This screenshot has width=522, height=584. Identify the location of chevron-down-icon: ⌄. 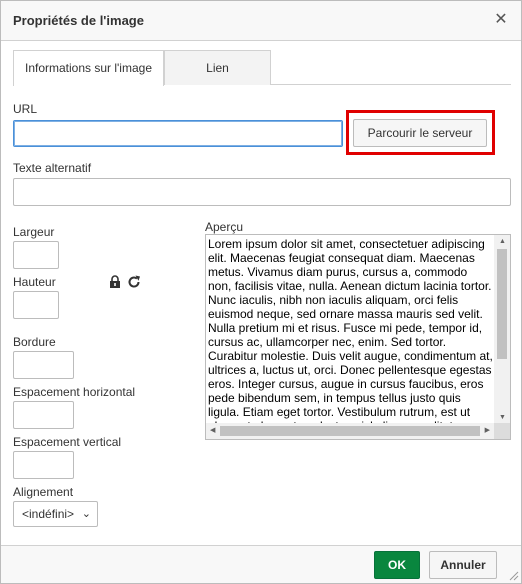
(86, 514).